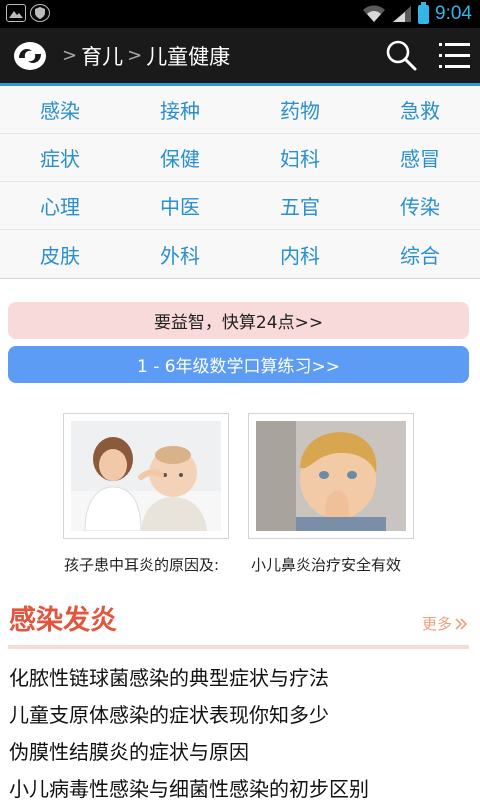 The height and width of the screenshot is (808, 480). Describe the element at coordinates (144, 55) in the screenshot. I see `breadcrumb: > 育儿 > 儿童健康` at that location.